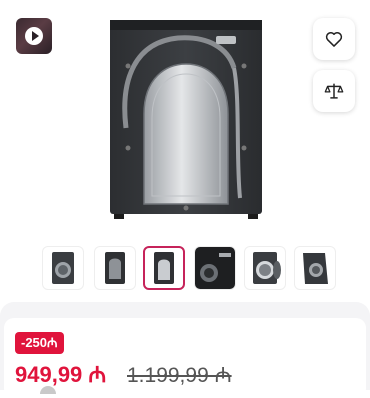 The image size is (370, 398). Describe the element at coordinates (39, 343) in the screenshot. I see `discount-badge: -250₼` at that location.